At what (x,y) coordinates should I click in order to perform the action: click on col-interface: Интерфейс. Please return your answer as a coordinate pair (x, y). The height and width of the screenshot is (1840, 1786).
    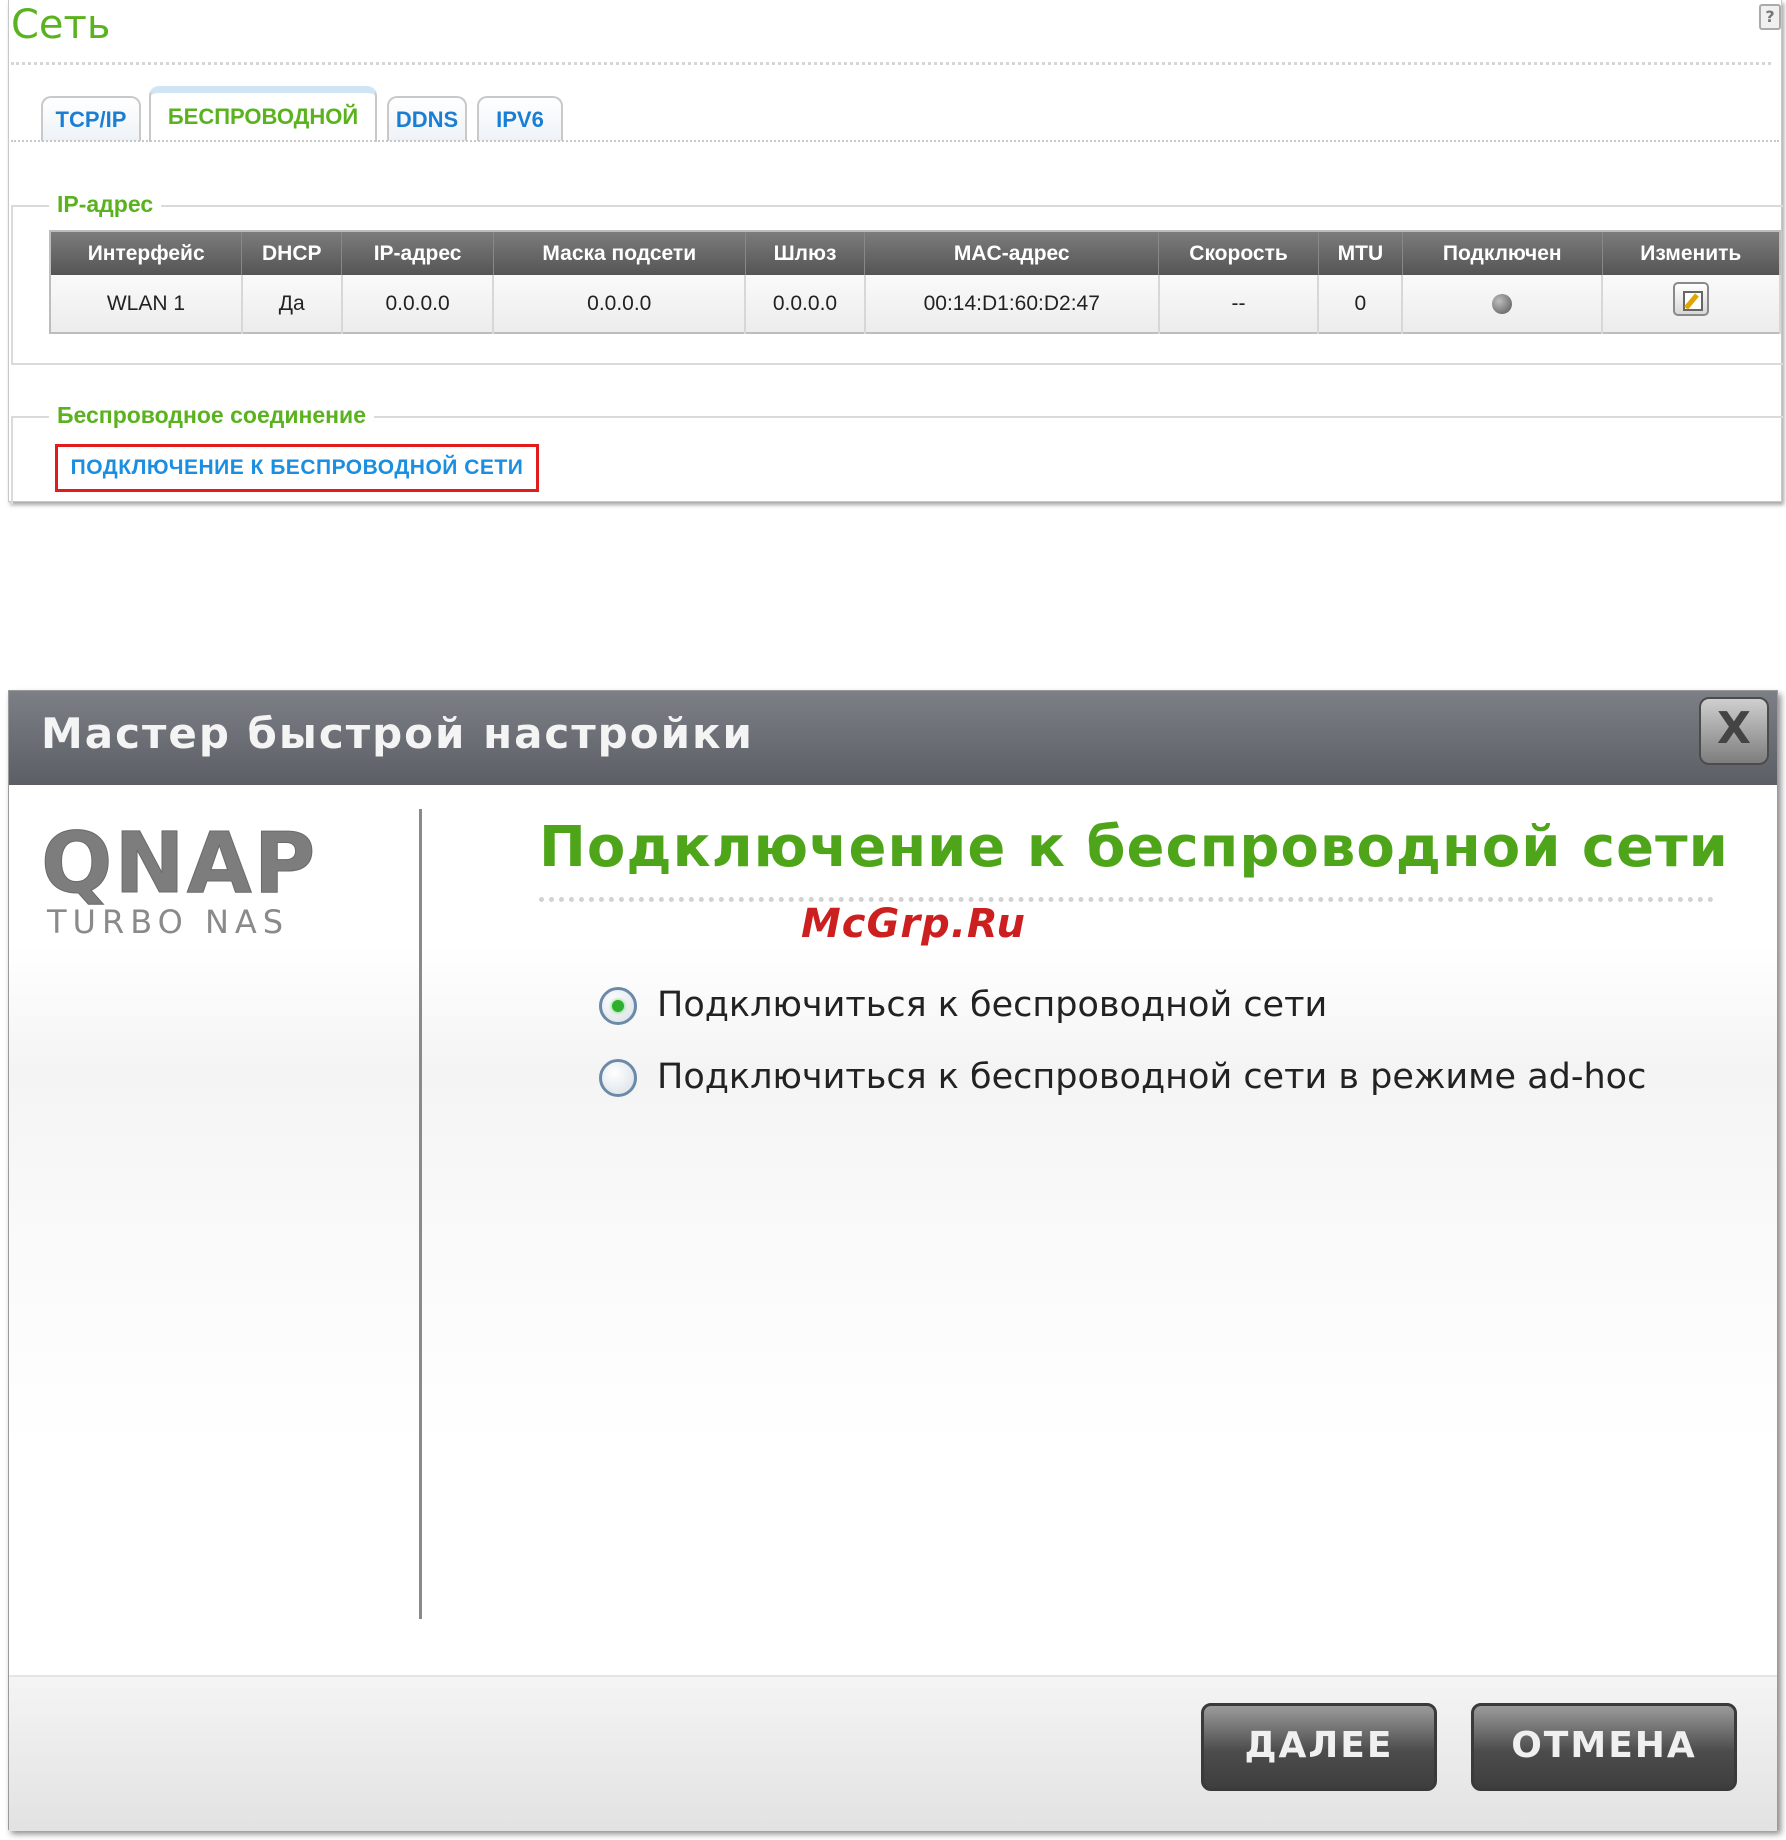
    Looking at the image, I should click on (146, 253).